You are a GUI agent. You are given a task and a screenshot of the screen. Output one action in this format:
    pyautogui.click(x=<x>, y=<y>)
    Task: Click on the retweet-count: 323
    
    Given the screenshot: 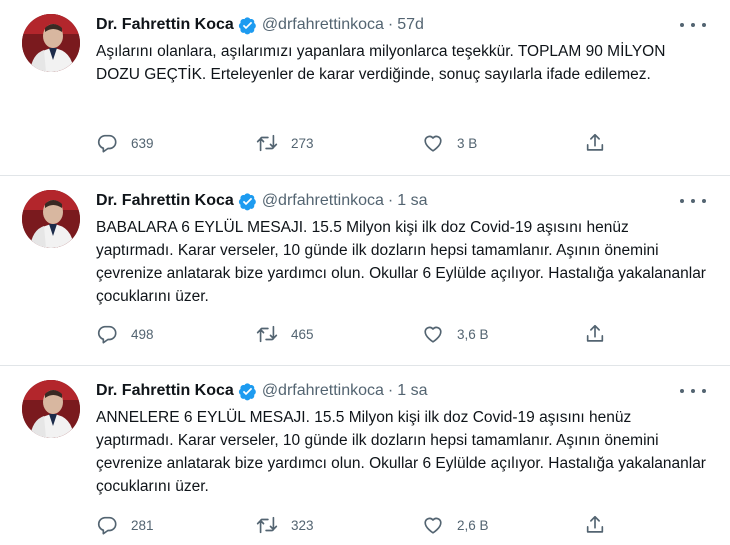 What is the action you would take?
    pyautogui.click(x=302, y=525)
    